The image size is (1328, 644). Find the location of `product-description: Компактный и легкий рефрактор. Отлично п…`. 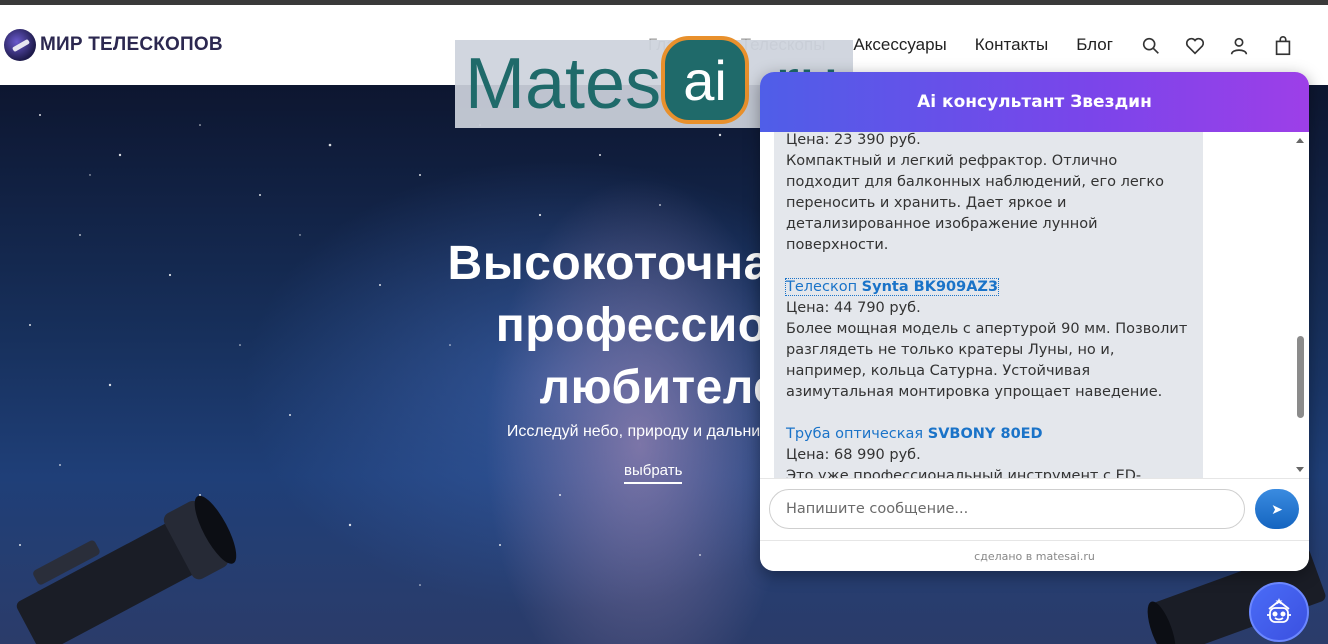

product-description: Компактный и легкий рефрактор. Отлично п… is located at coordinates (975, 203).